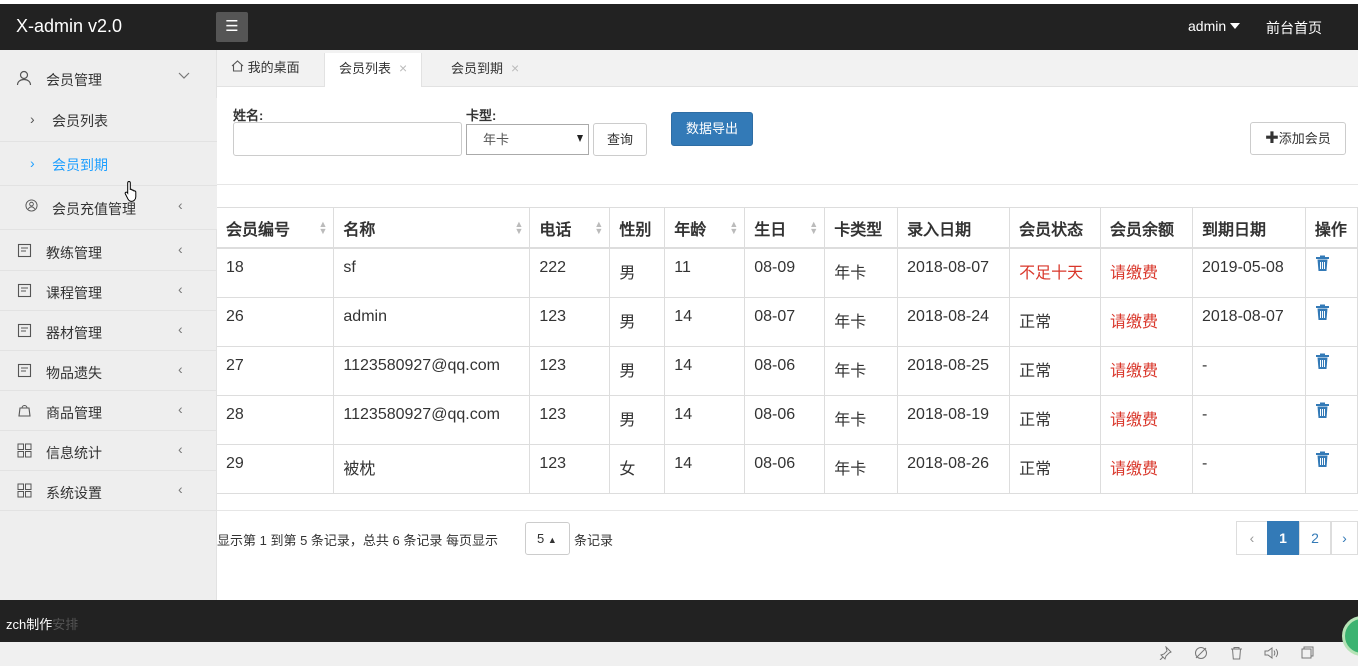 This screenshot has width=1358, height=666. What do you see at coordinates (570, 228) in the screenshot?
I see `column-header-phone: 电话 ▲ ▼` at bounding box center [570, 228].